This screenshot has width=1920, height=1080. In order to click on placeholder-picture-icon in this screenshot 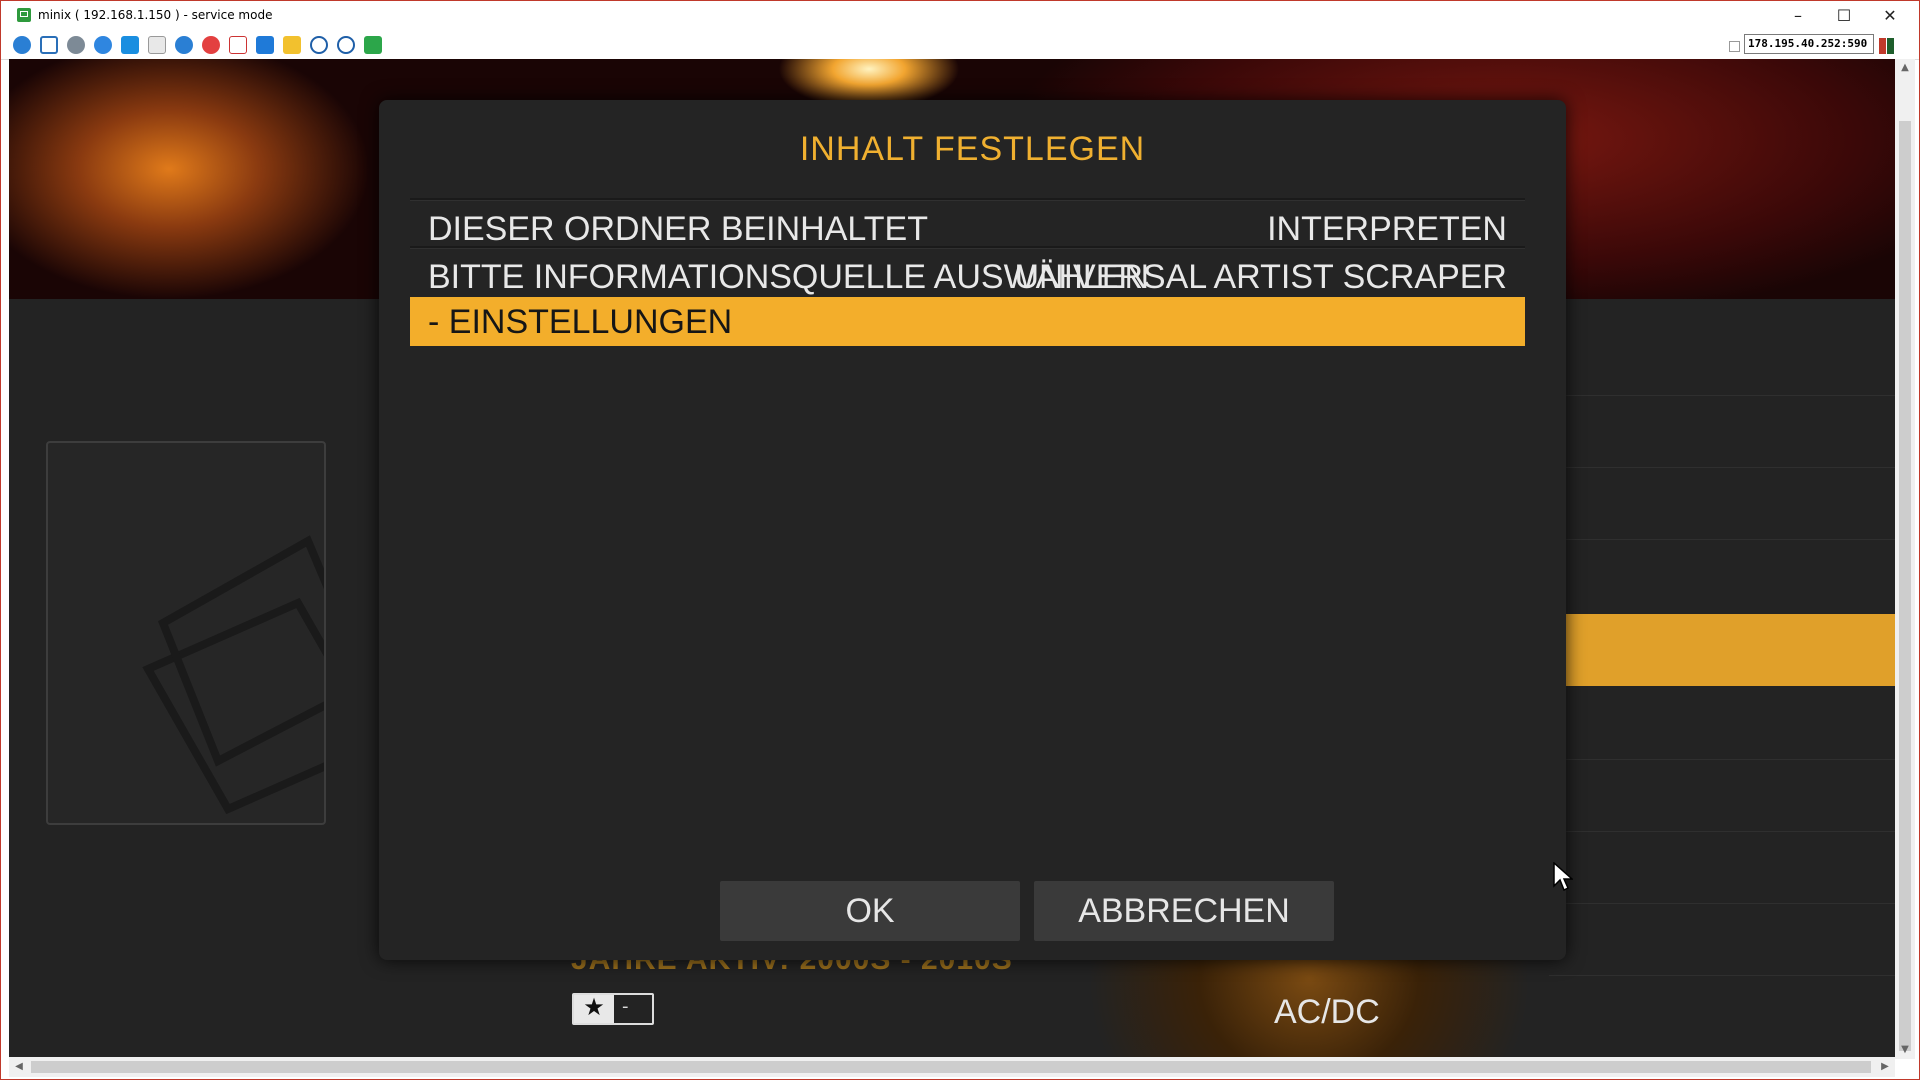, I will do `click(233, 675)`.